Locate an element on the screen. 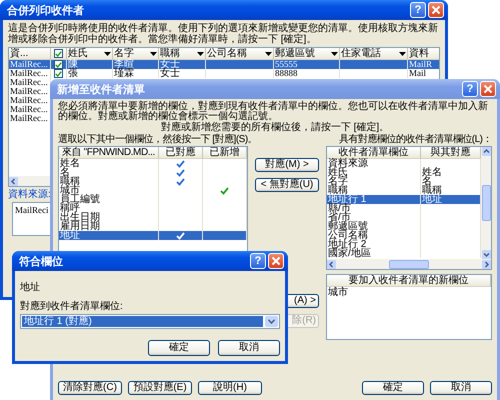 The image size is (500, 400). table-cell: Mail is located at coordinates (423, 73).